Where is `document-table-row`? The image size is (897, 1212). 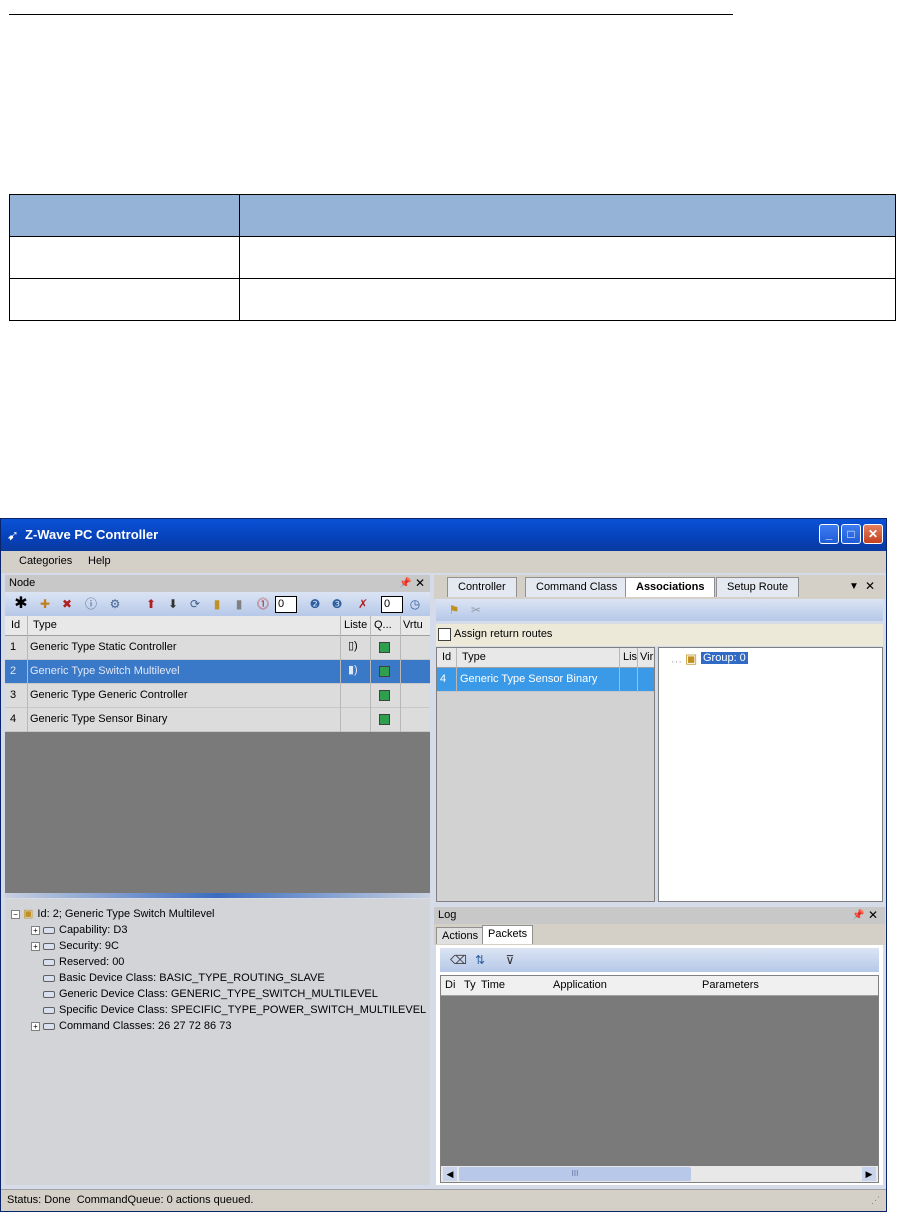 document-table-row is located at coordinates (452, 299).